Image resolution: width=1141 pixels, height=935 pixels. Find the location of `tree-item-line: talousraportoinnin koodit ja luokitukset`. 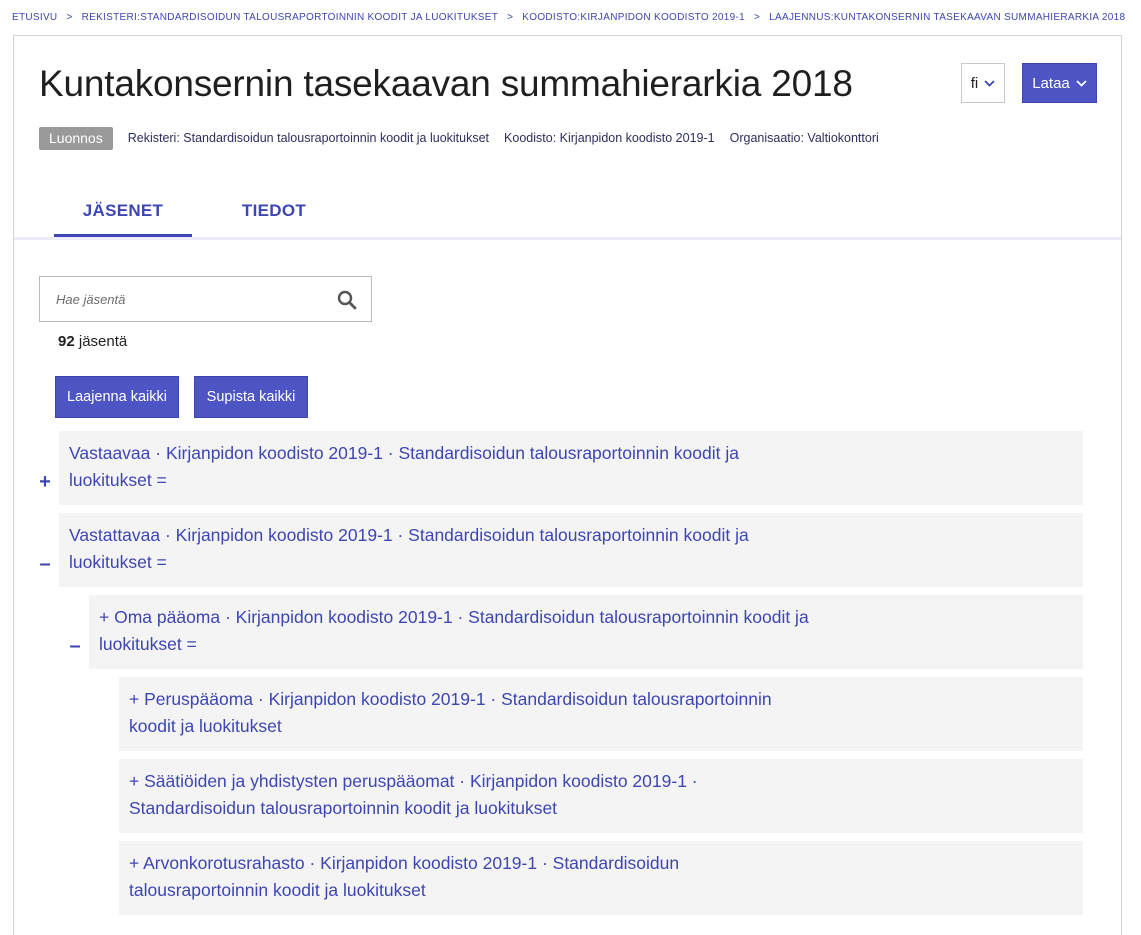

tree-item-line: talousraportoinnin koodit ja luokitukset is located at coordinates (277, 890).